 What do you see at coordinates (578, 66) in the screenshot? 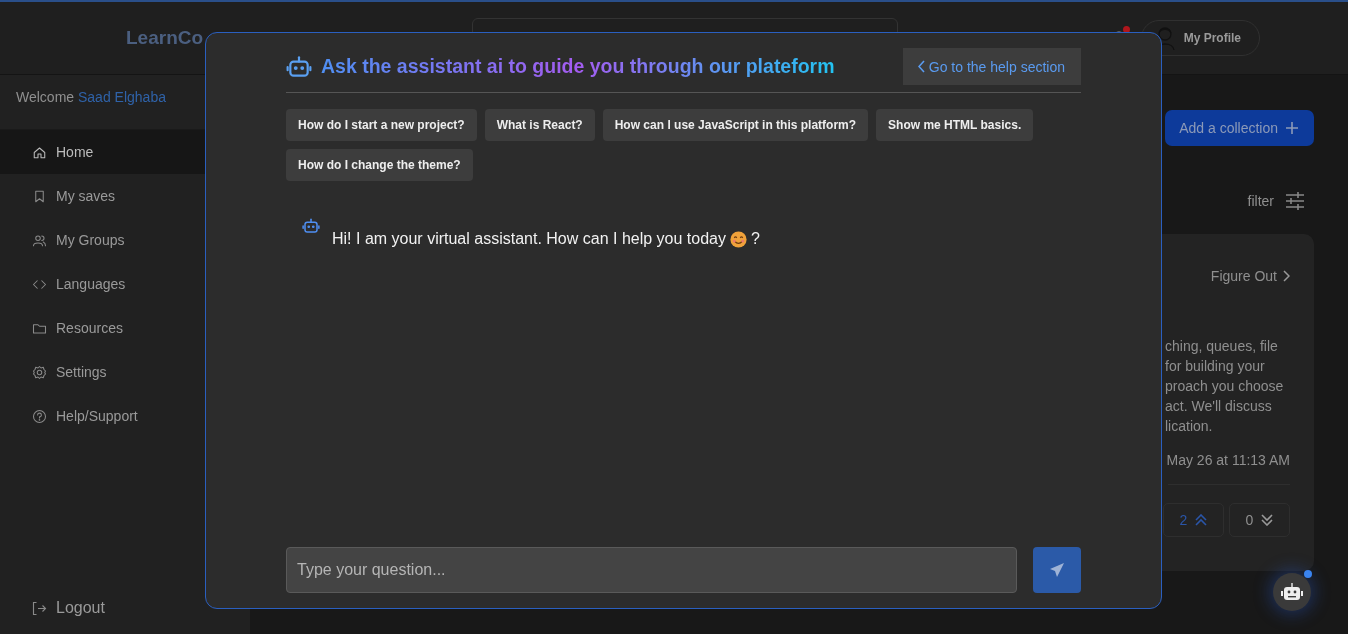
I see `assistant-title: Ask the assistant ai to guide you through our plateform` at bounding box center [578, 66].